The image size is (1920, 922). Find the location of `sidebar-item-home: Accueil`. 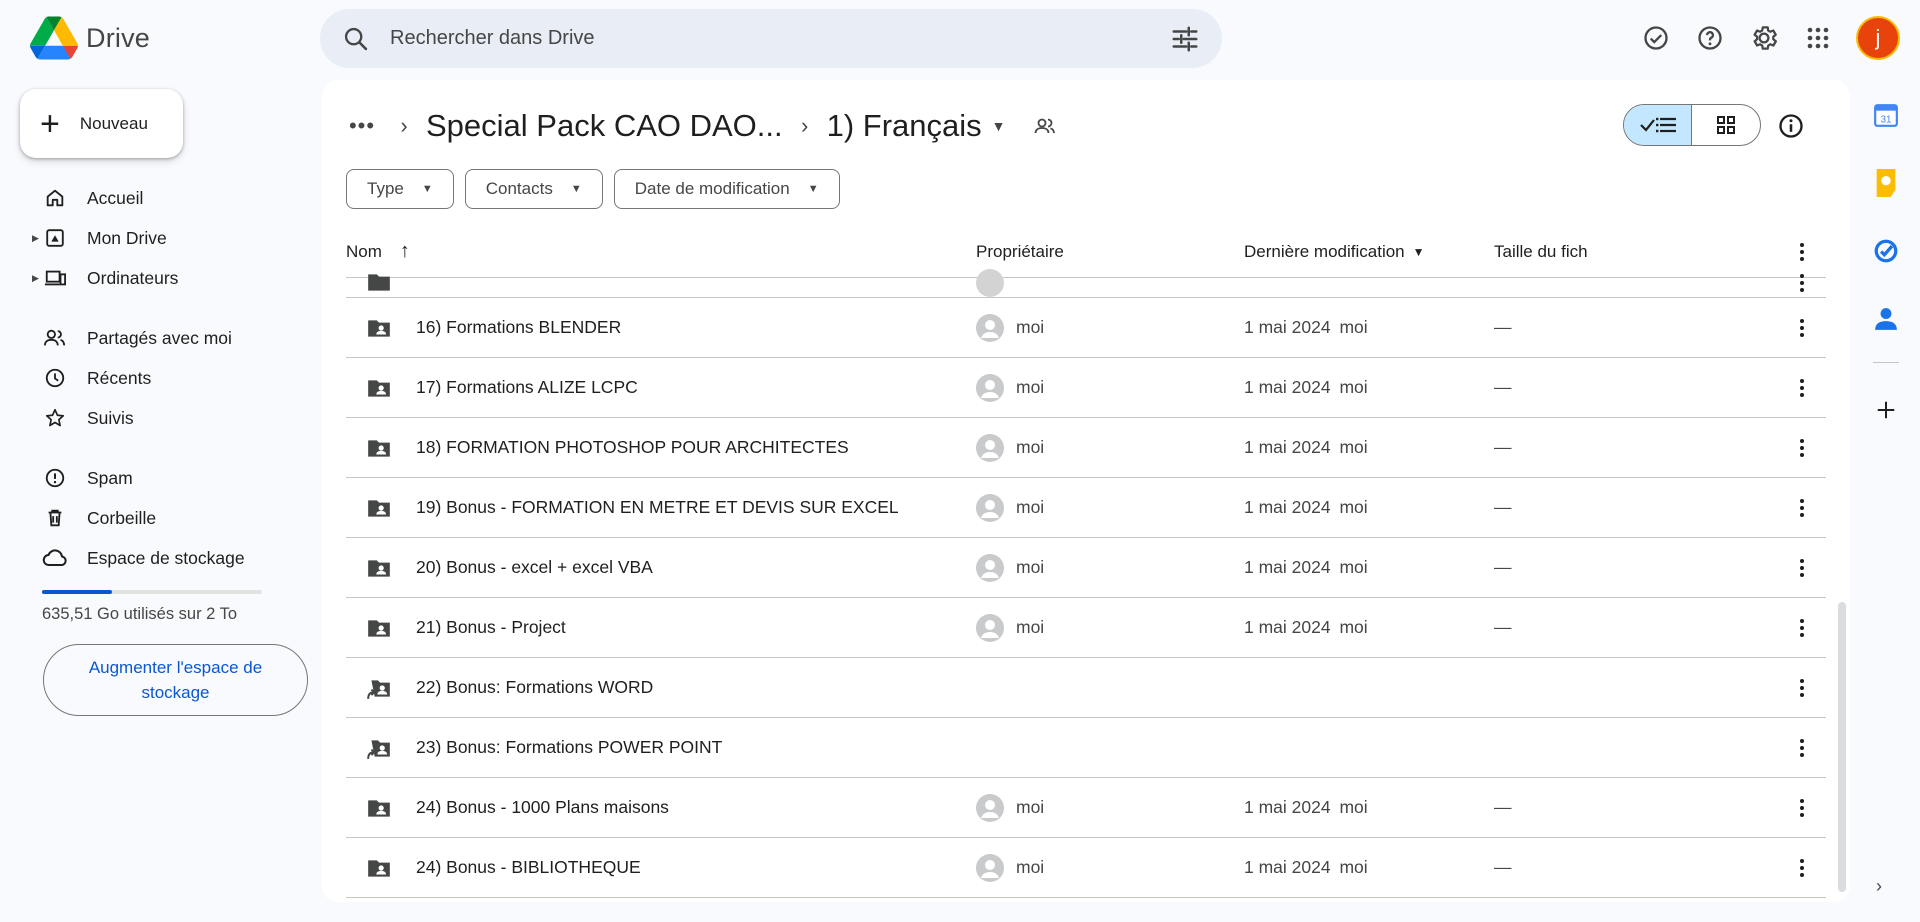

sidebar-item-home: Accueil is located at coordinates (160, 198).